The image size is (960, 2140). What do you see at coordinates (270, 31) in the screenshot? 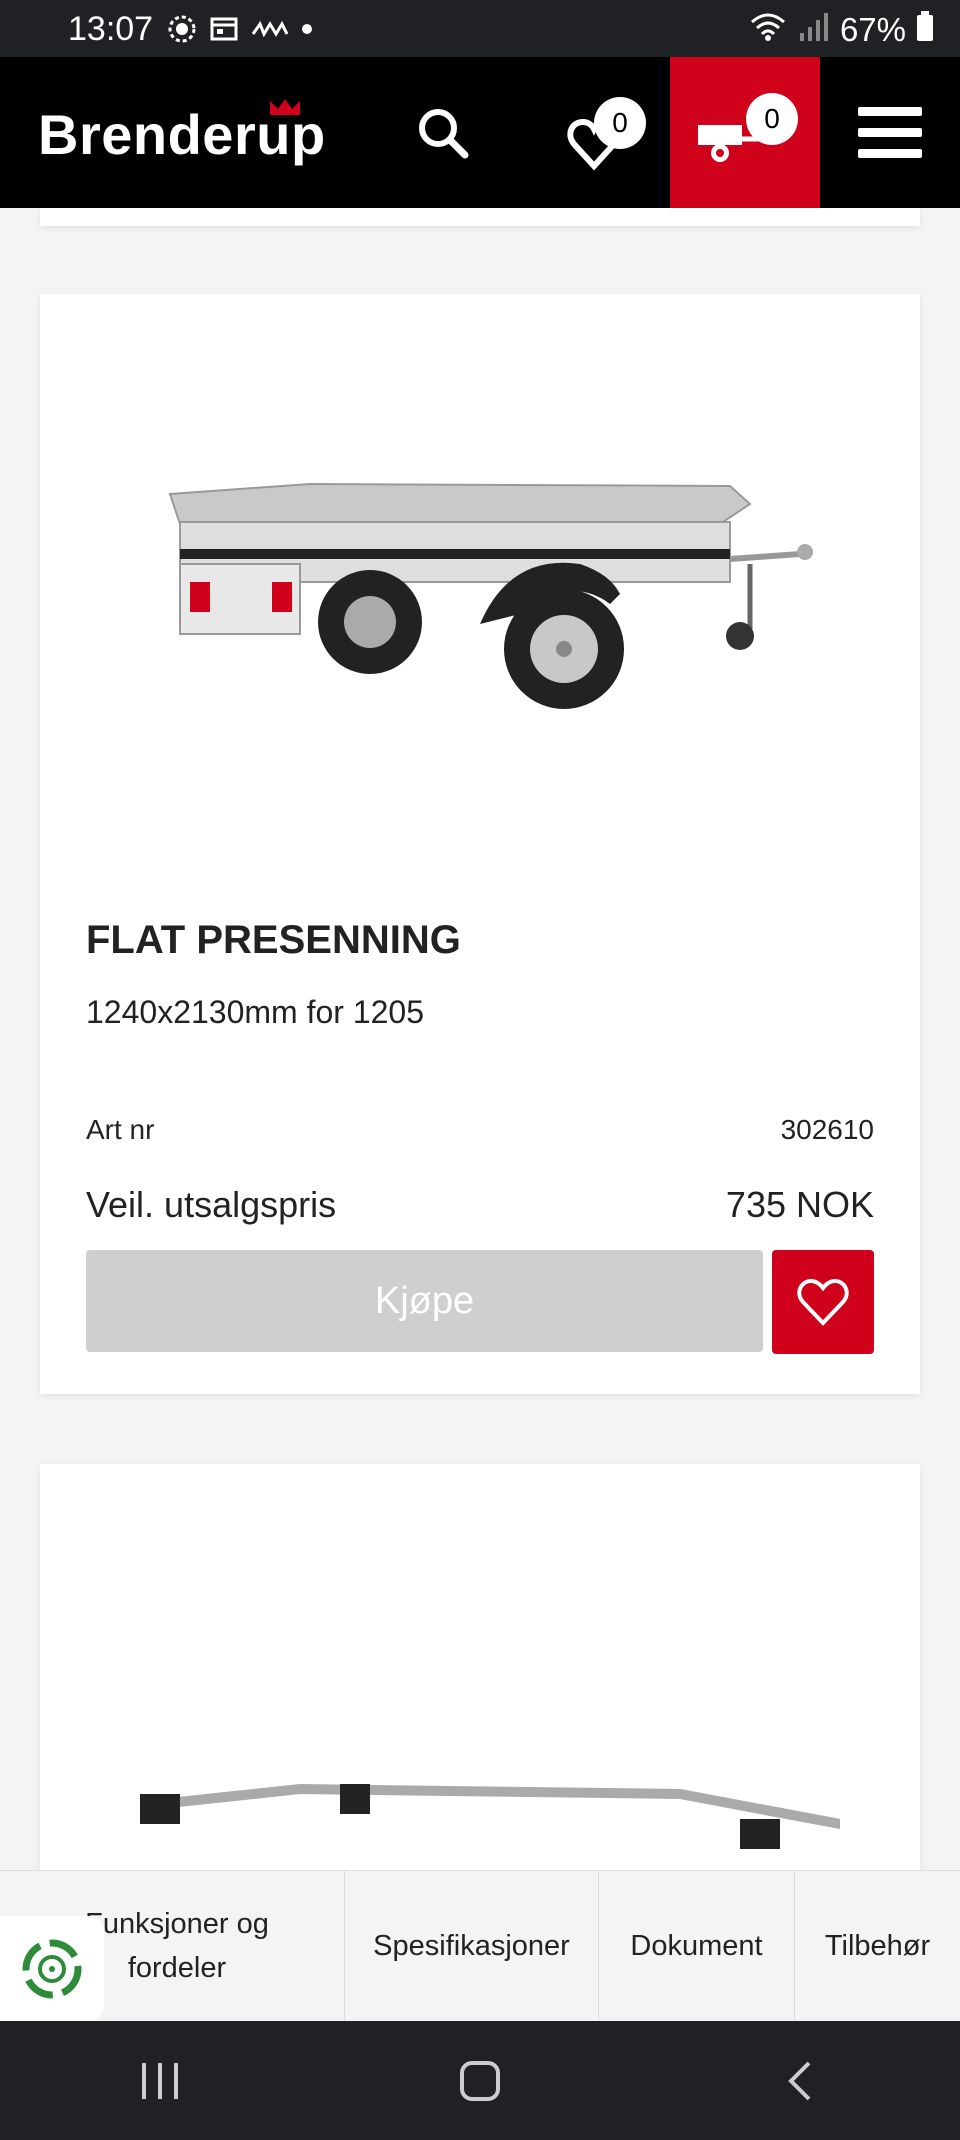
I see `kia-icon` at bounding box center [270, 31].